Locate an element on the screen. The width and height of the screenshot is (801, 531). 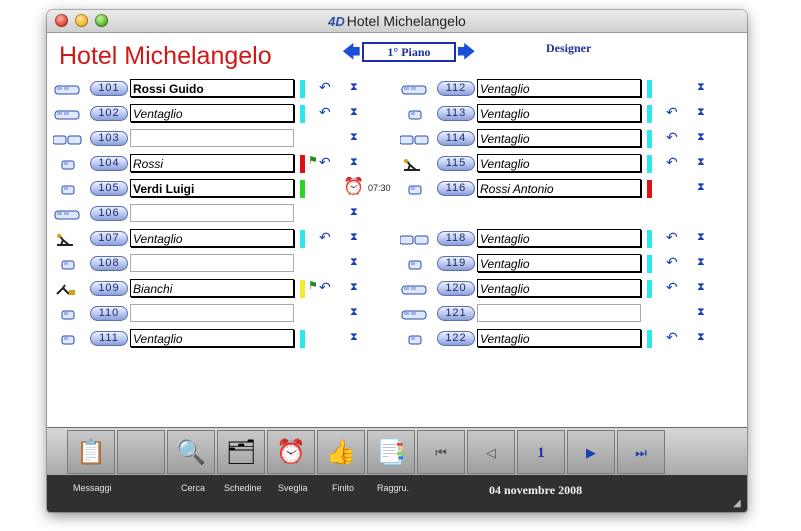
wakeup-button: ⏰ is located at coordinates (291, 452).